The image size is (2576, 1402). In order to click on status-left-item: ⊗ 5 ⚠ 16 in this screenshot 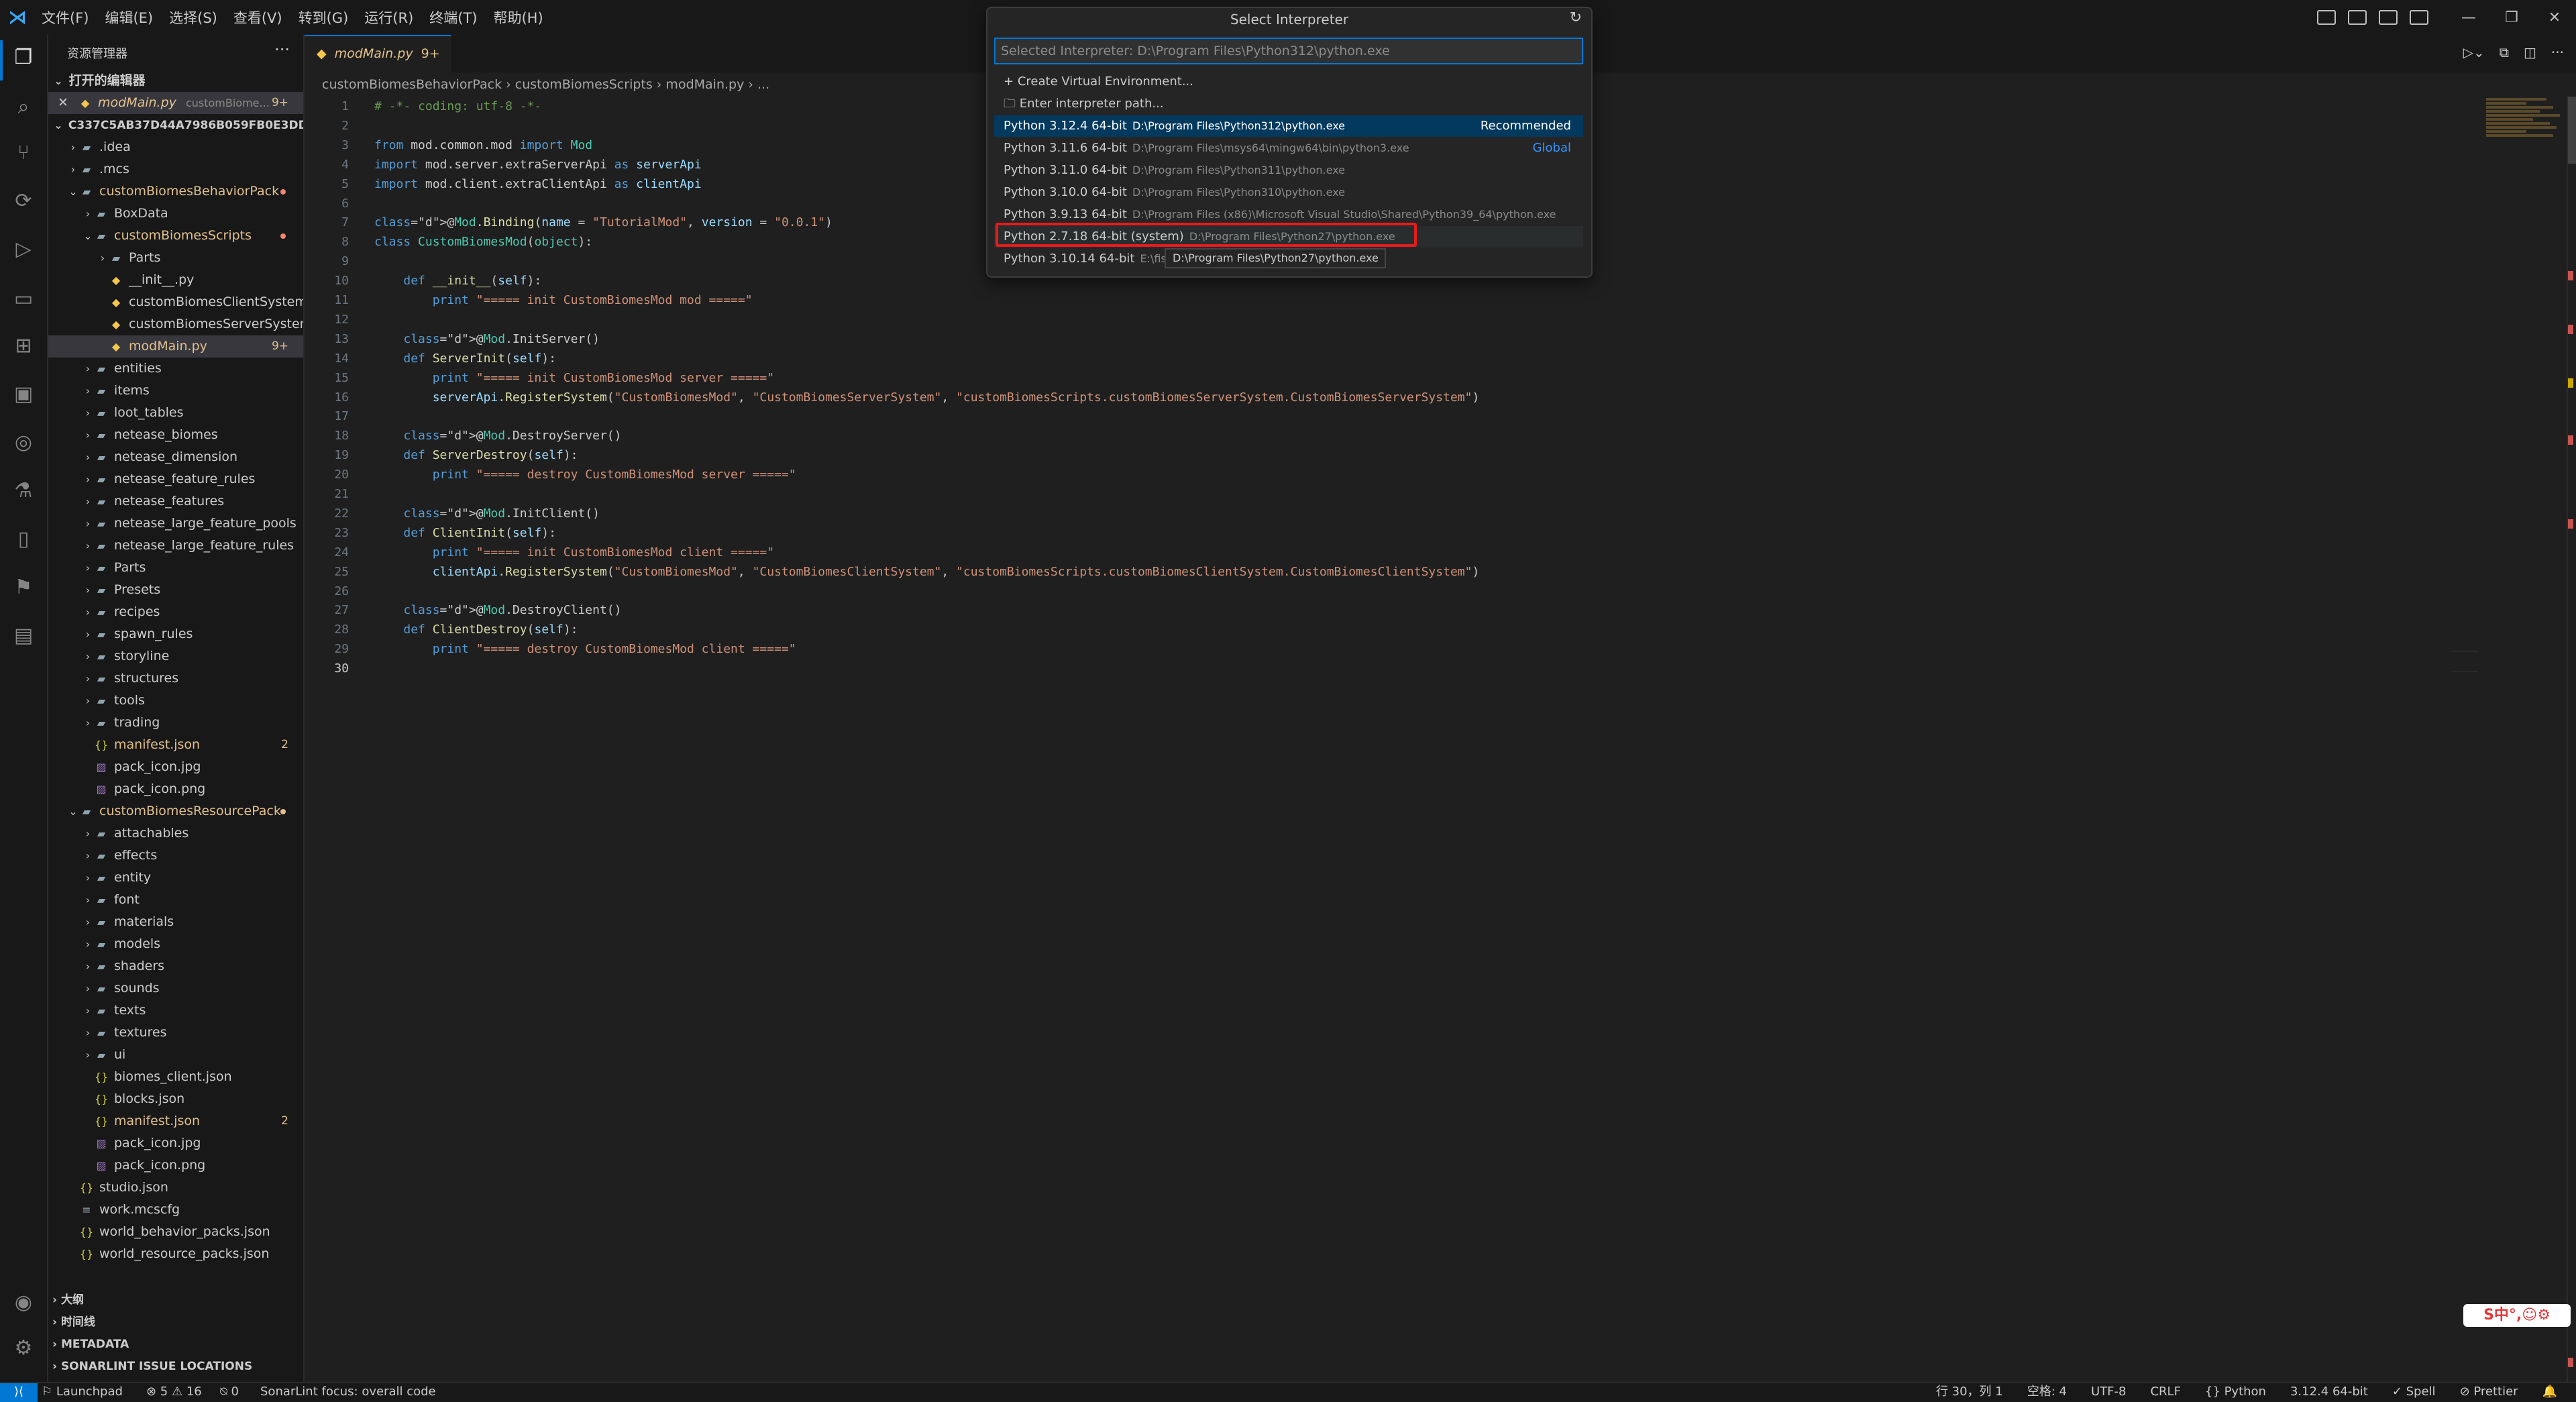, I will do `click(174, 1392)`.